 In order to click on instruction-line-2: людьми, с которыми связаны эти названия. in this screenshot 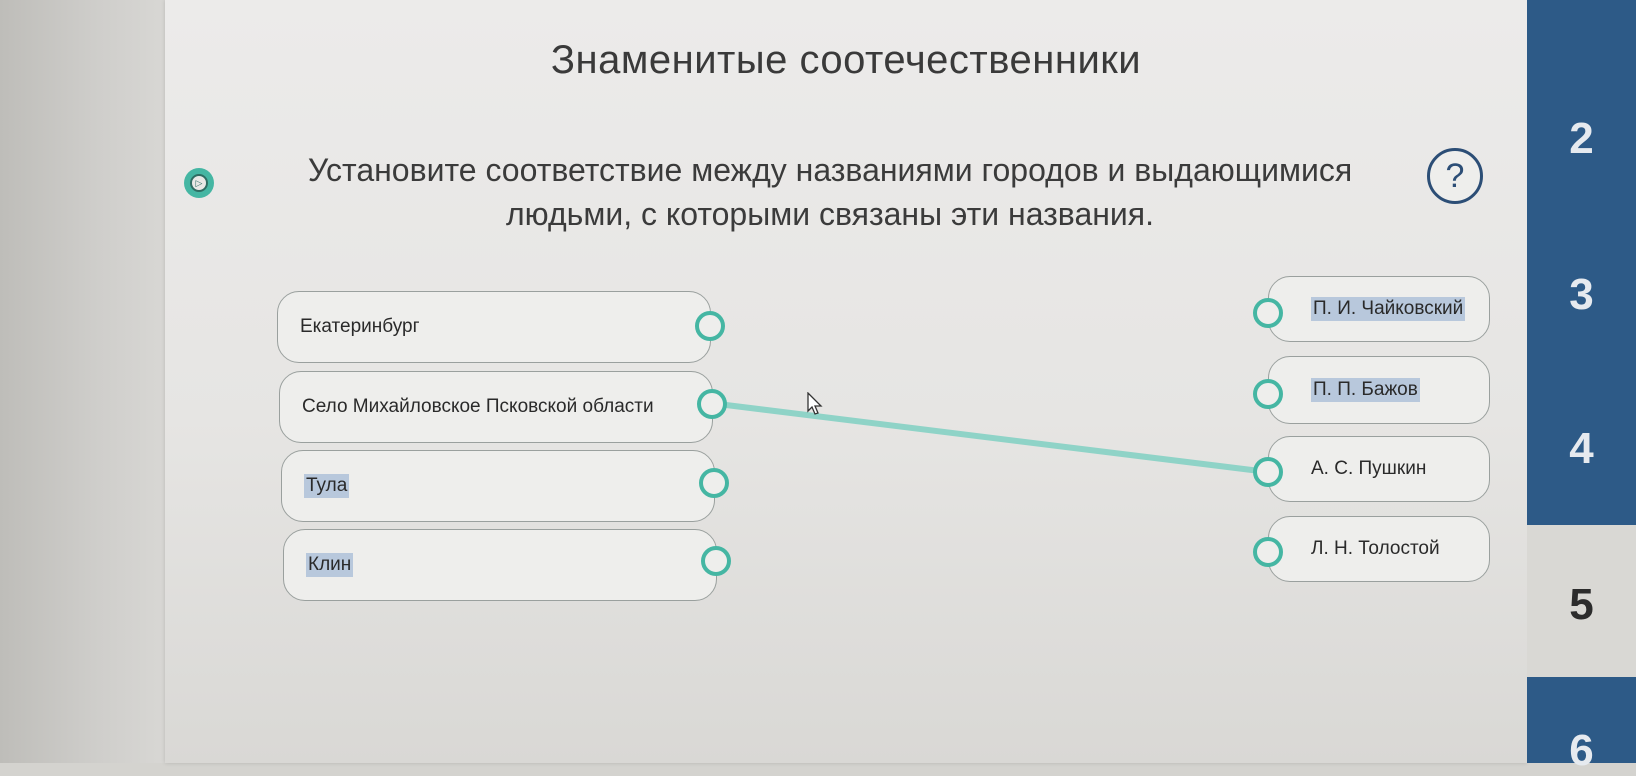, I will do `click(830, 214)`.